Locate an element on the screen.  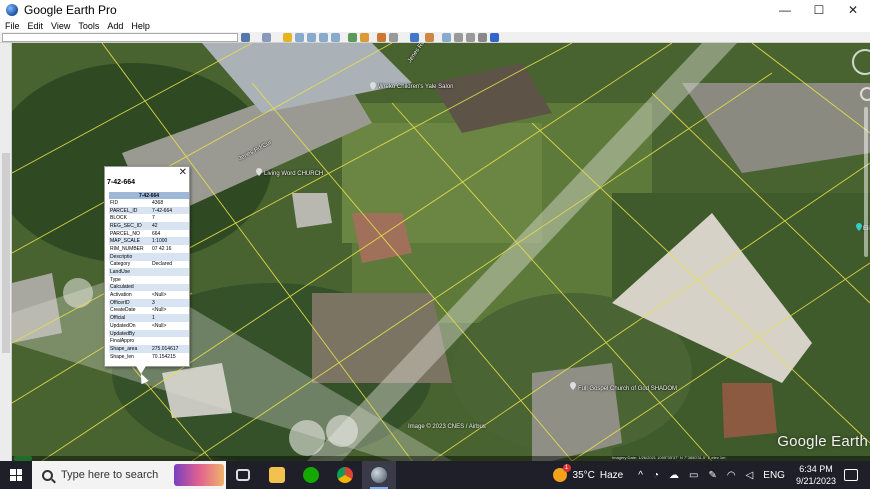
sidebar-scrollbar is located at coordinates (6, 253).